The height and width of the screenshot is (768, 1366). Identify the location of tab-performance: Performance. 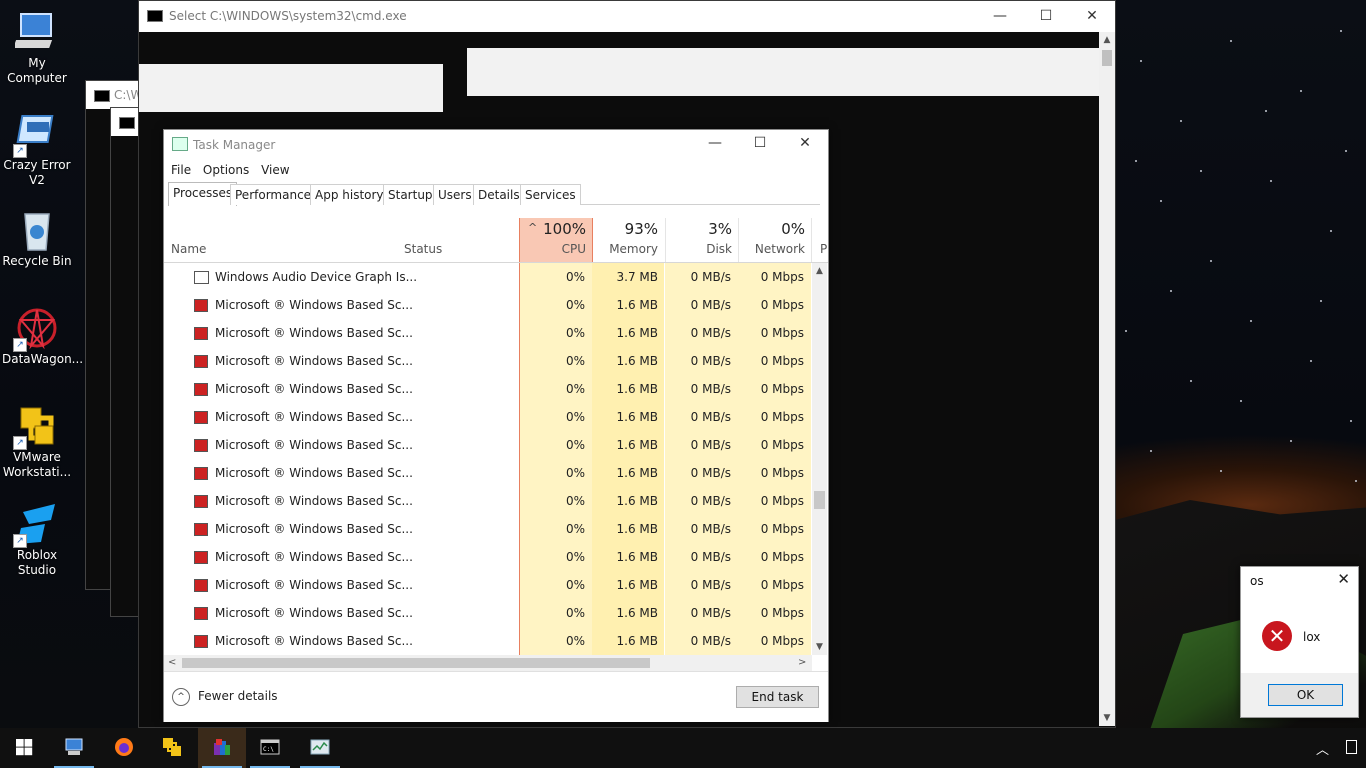
(273, 194).